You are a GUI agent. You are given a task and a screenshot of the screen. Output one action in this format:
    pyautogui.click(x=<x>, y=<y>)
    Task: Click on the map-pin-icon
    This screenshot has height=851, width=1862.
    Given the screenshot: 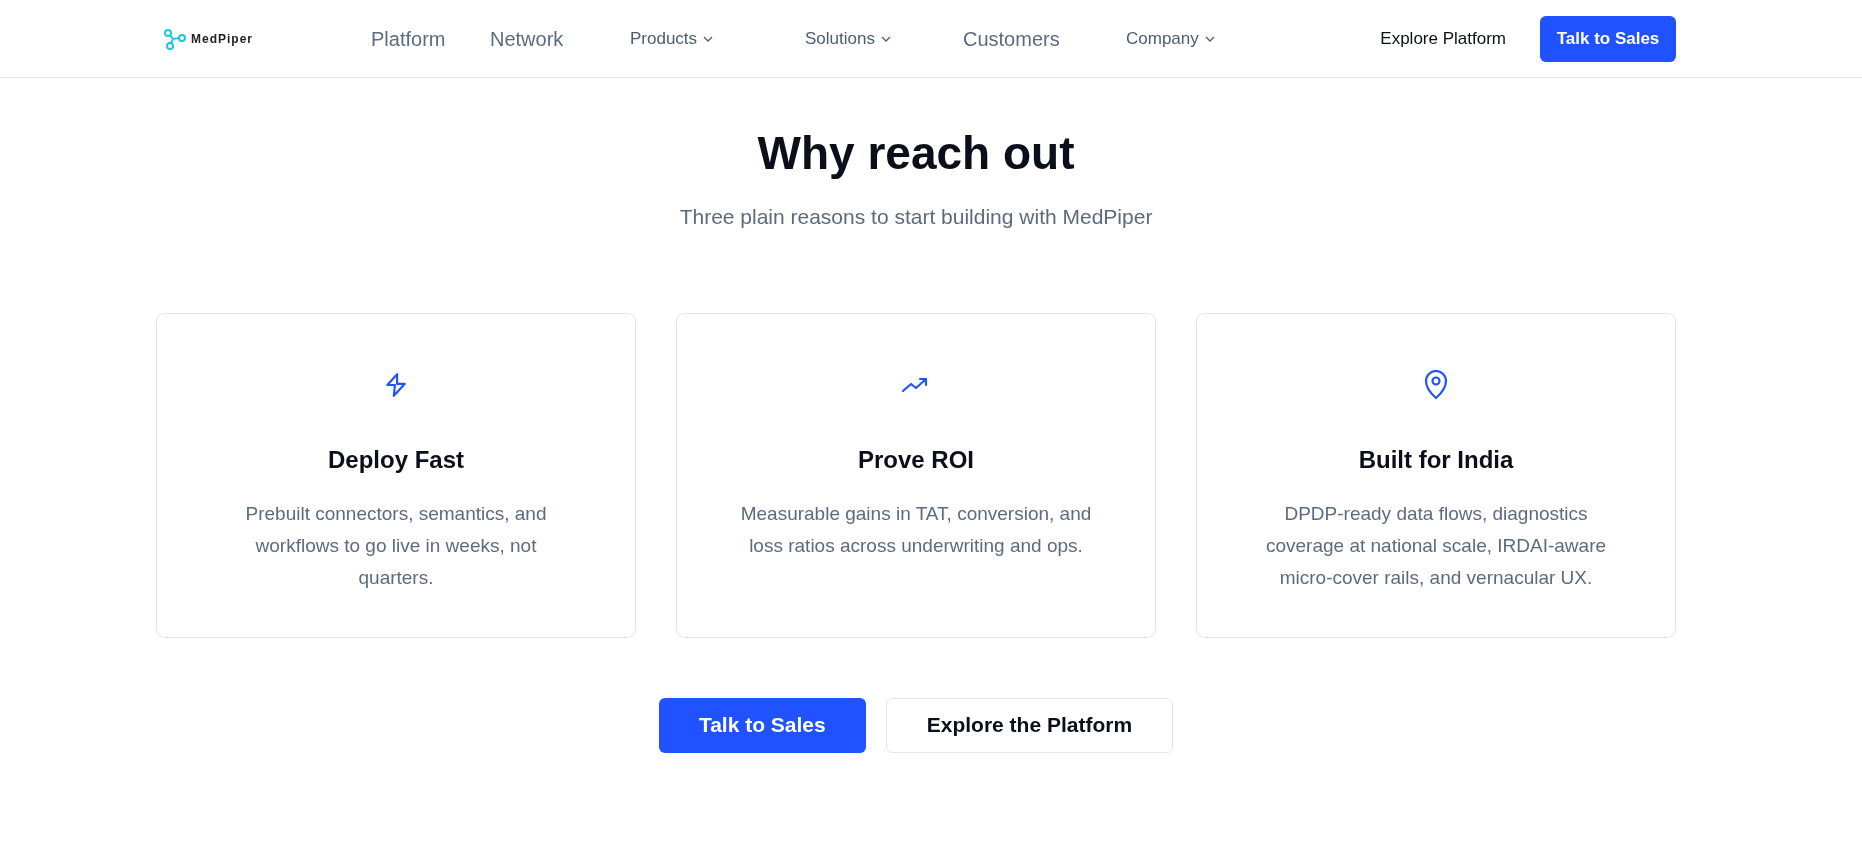 What is the action you would take?
    pyautogui.click(x=1436, y=384)
    